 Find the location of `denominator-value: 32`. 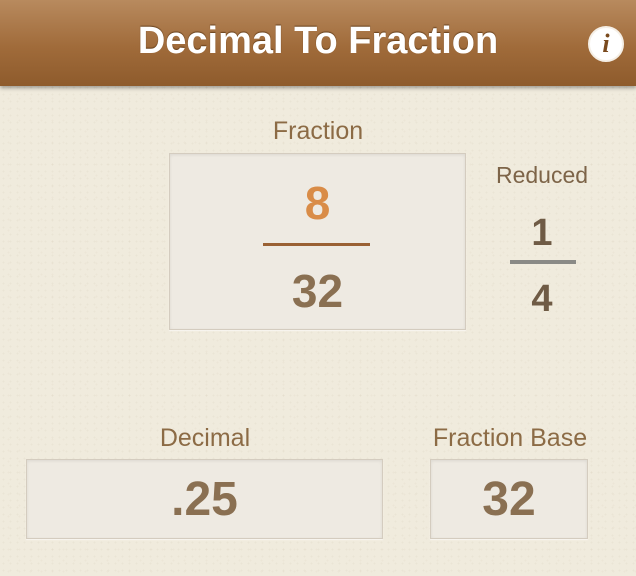

denominator-value: 32 is located at coordinates (317, 291).